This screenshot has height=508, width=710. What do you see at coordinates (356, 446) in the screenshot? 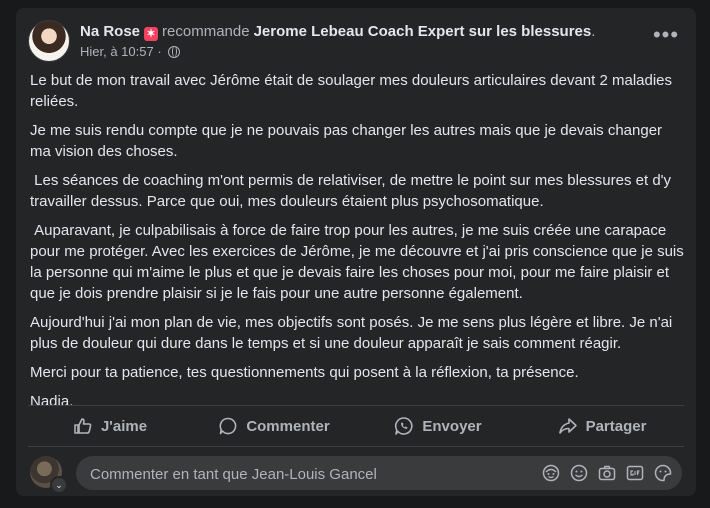
I see `actions-divider-bottom` at bounding box center [356, 446].